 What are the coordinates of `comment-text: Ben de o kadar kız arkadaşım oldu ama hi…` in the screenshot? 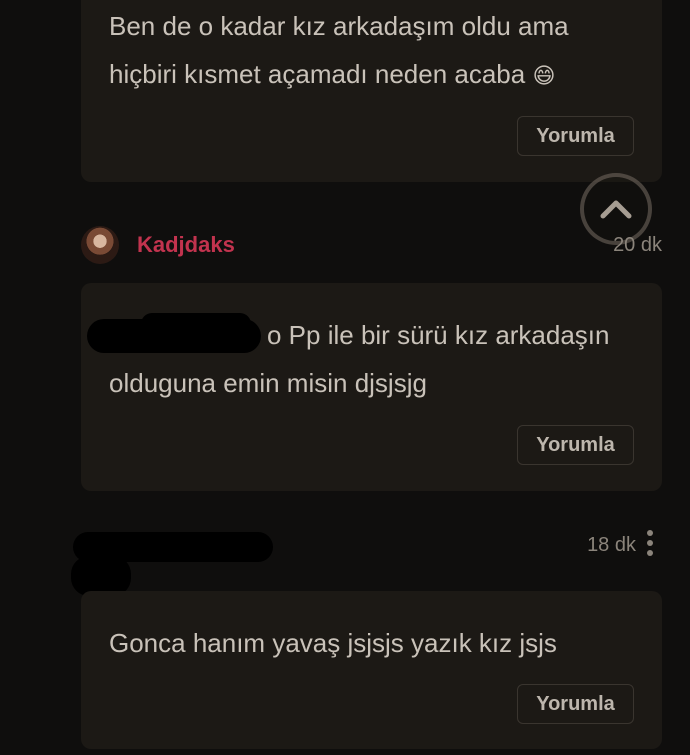 It's located at (375, 51).